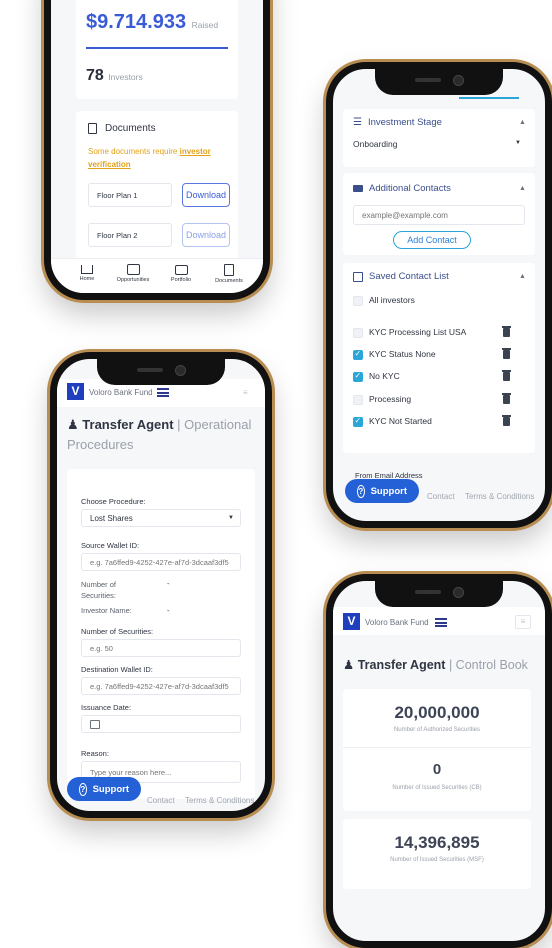  I want to click on nav-home: Home, so click(87, 272).